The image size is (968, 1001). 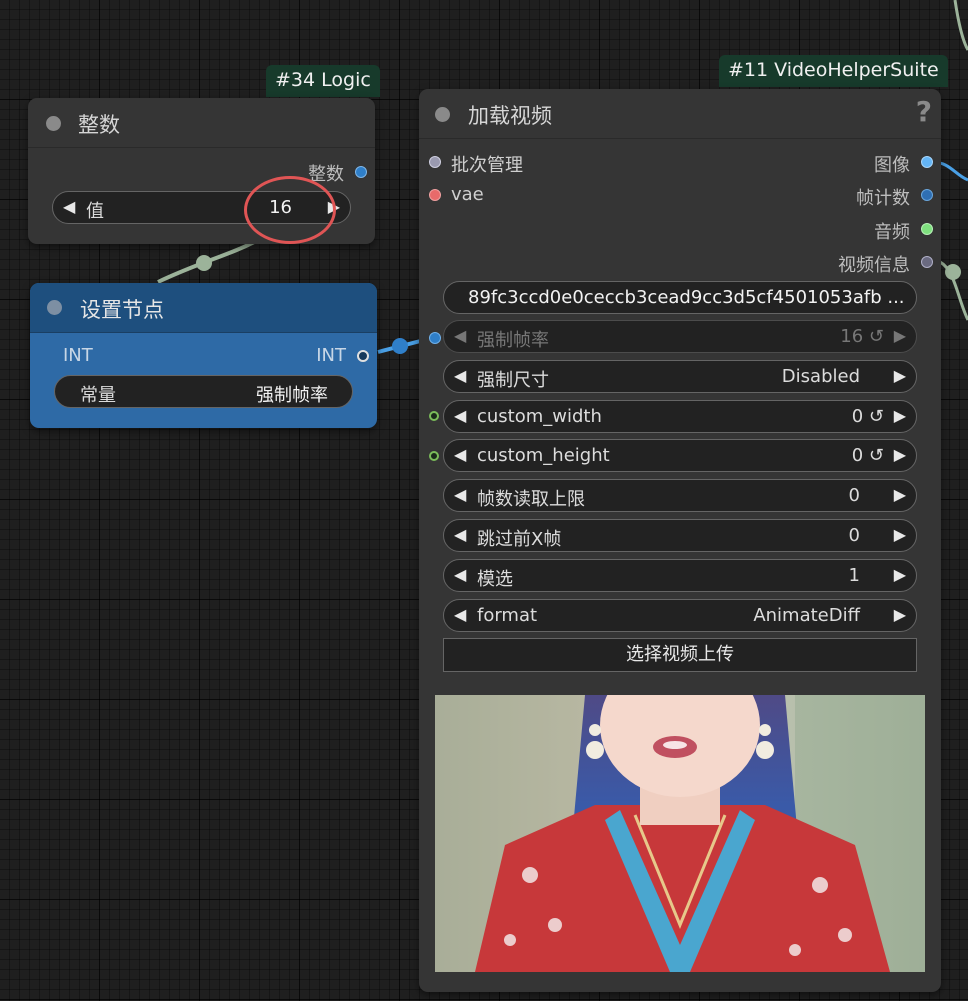 What do you see at coordinates (292, 394) in the screenshot?
I see `widget-value: 强制帧率` at bounding box center [292, 394].